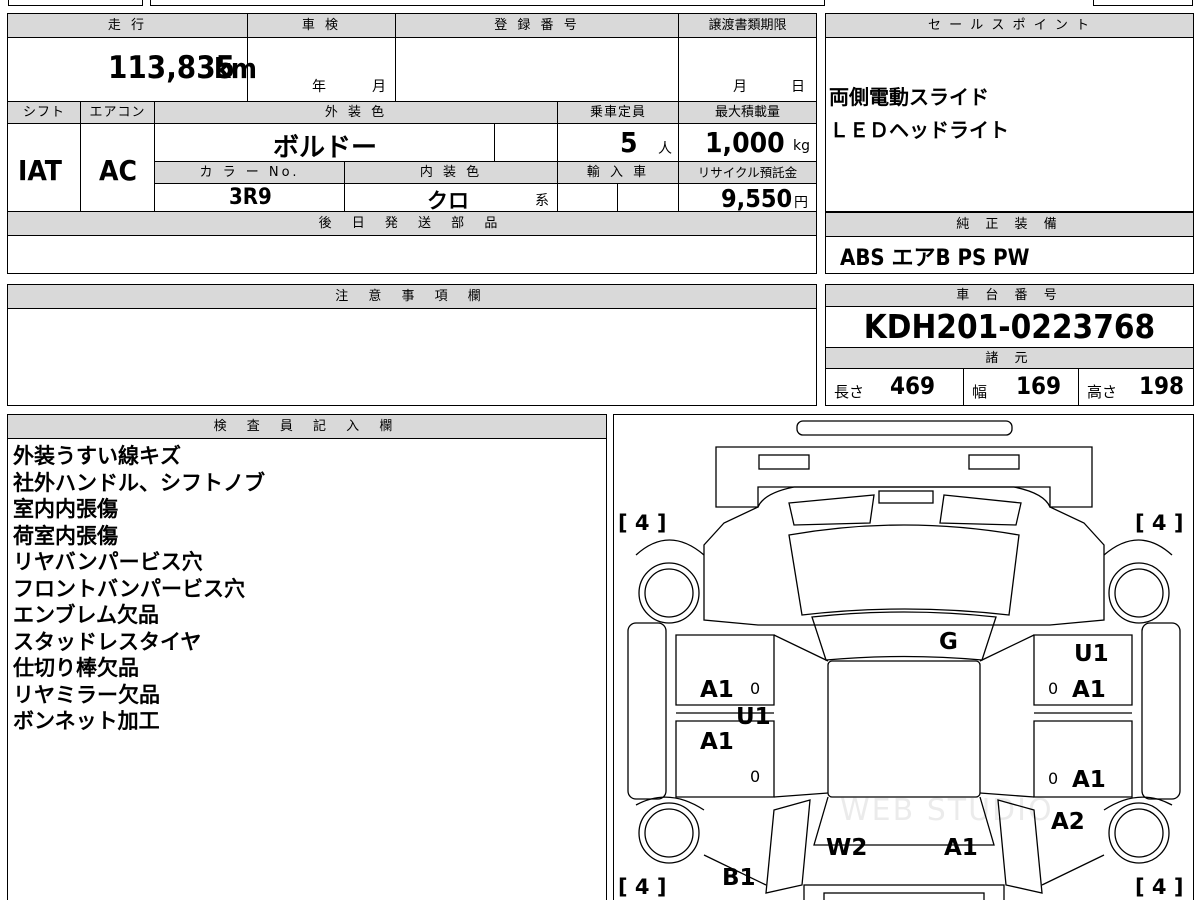 This screenshot has width=1200, height=900. Describe the element at coordinates (1009, 296) in the screenshot. I see `chassis-label: 車 台 番 号` at that location.